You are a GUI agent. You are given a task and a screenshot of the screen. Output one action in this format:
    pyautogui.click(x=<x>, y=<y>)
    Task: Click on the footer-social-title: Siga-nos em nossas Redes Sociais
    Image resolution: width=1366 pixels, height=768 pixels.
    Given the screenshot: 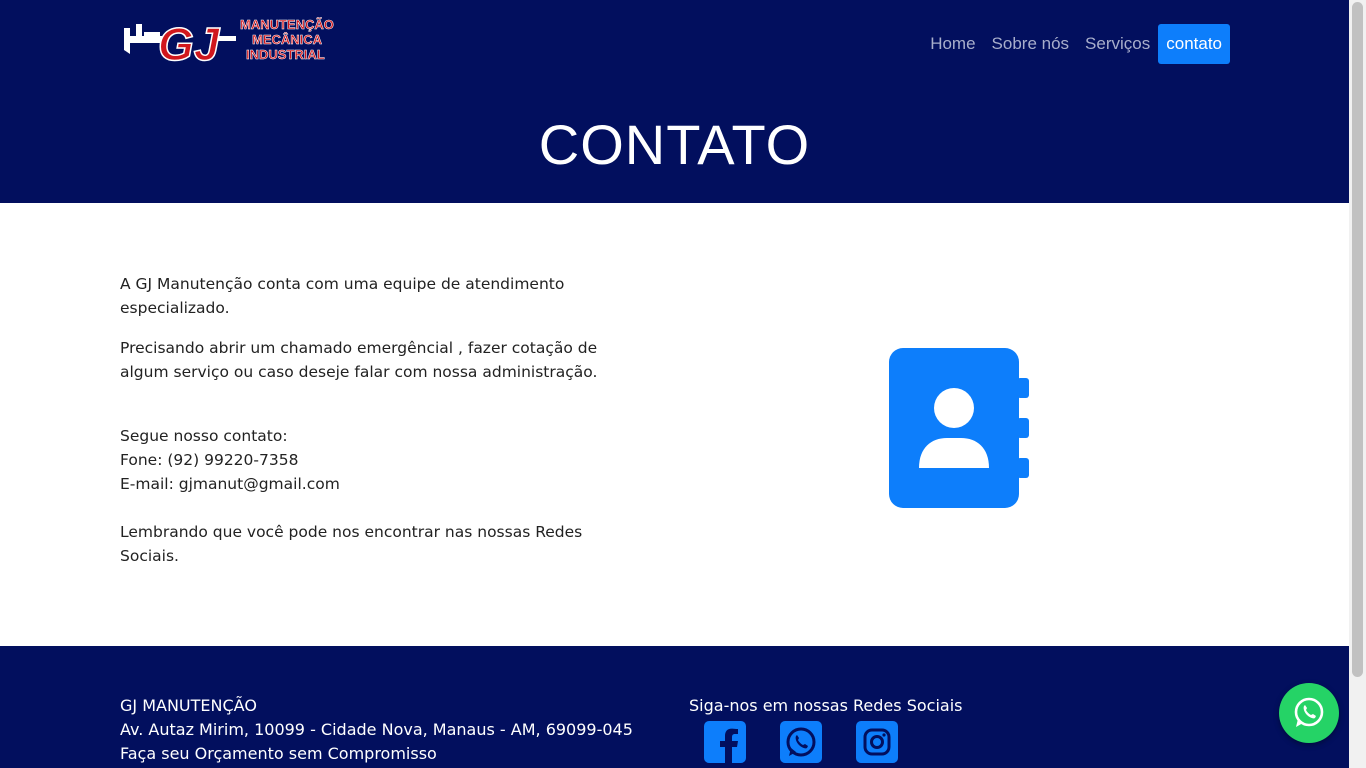 What is the action you would take?
    pyautogui.click(x=826, y=705)
    